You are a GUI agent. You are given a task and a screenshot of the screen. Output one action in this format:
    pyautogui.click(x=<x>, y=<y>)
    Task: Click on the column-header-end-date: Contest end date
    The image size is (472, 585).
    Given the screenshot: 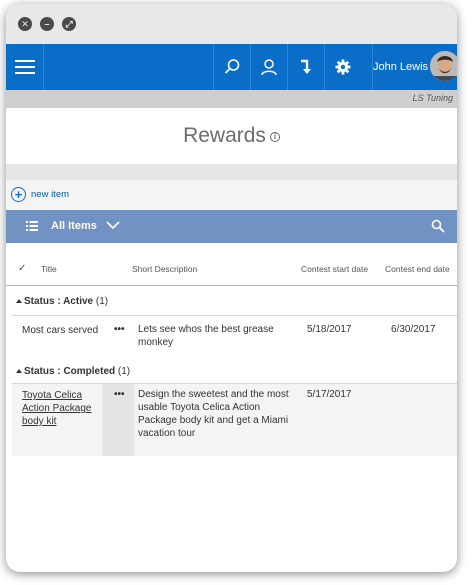 What is the action you would take?
    pyautogui.click(x=417, y=269)
    